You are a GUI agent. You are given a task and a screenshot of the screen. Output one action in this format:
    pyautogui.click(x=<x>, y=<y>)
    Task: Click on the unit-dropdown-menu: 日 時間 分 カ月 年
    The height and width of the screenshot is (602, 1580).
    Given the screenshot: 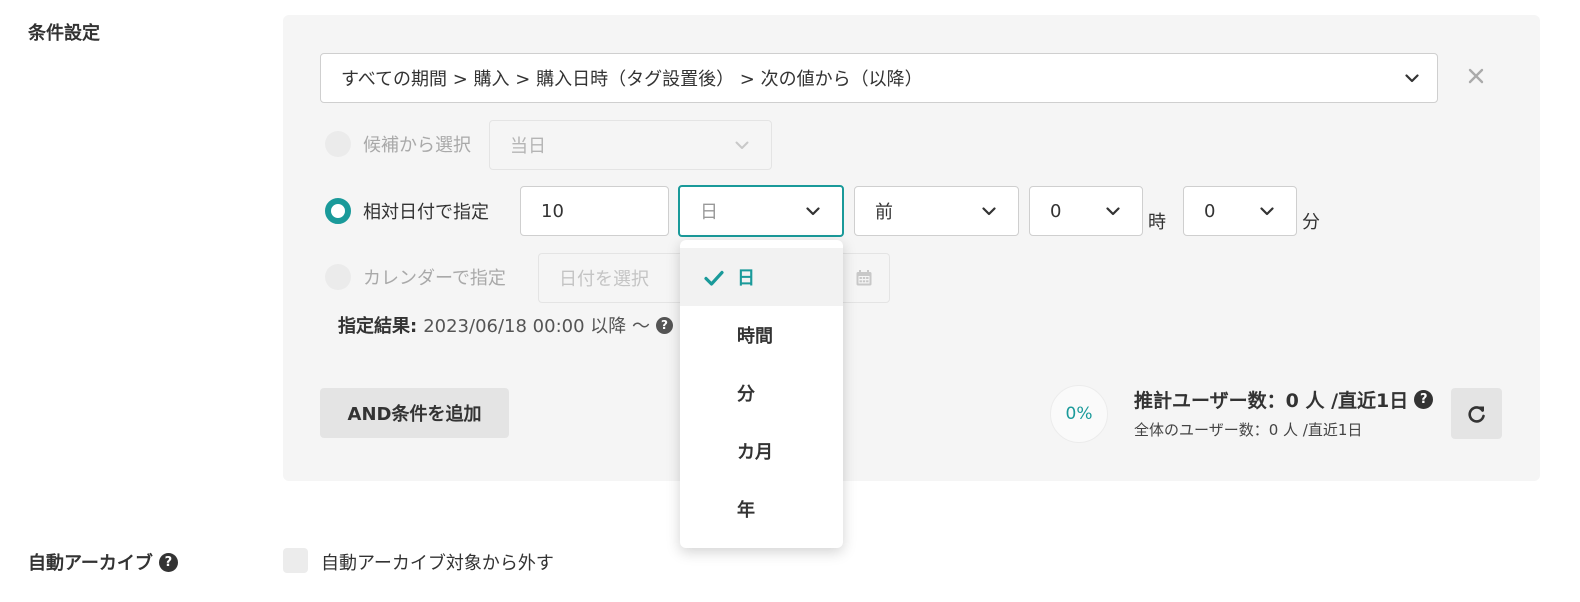 What is the action you would take?
    pyautogui.click(x=761, y=394)
    